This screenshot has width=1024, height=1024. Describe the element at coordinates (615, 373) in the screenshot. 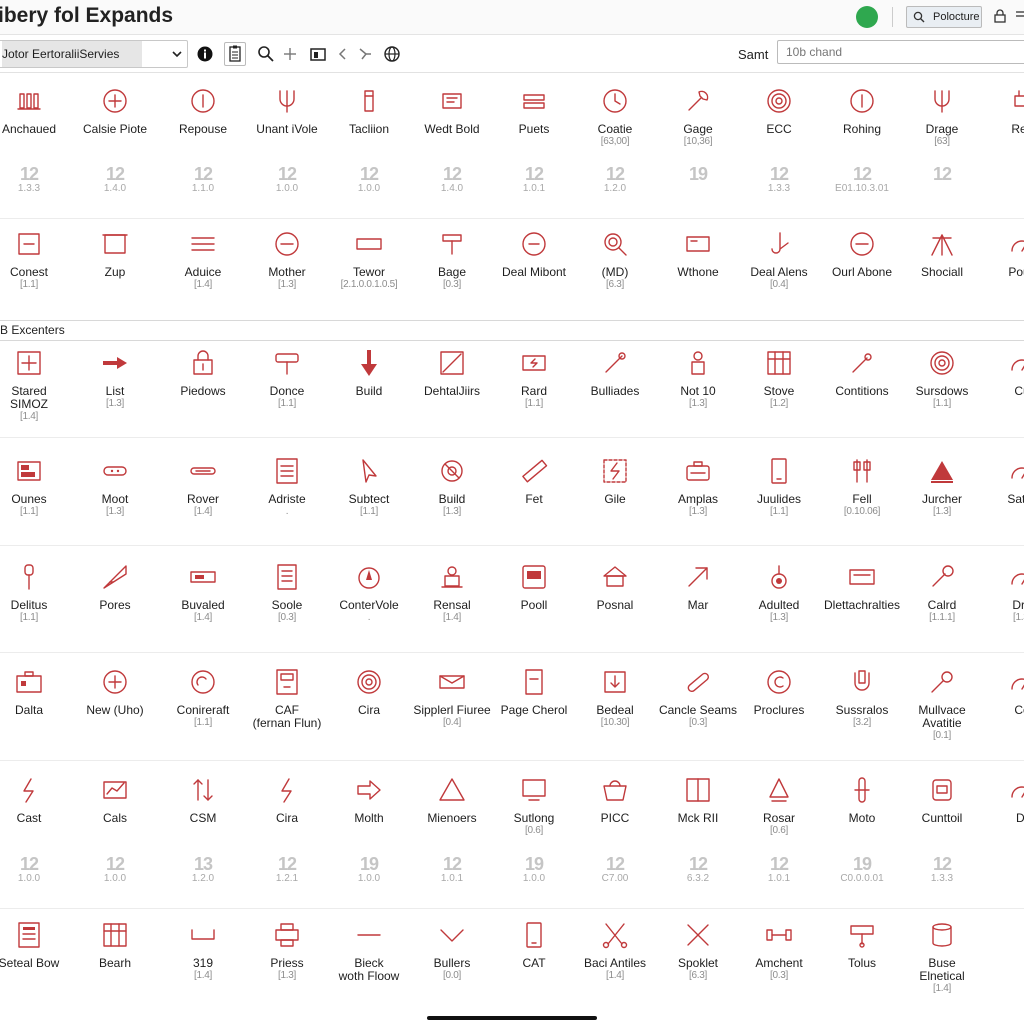

I see `icon-tile: Bulliades` at that location.